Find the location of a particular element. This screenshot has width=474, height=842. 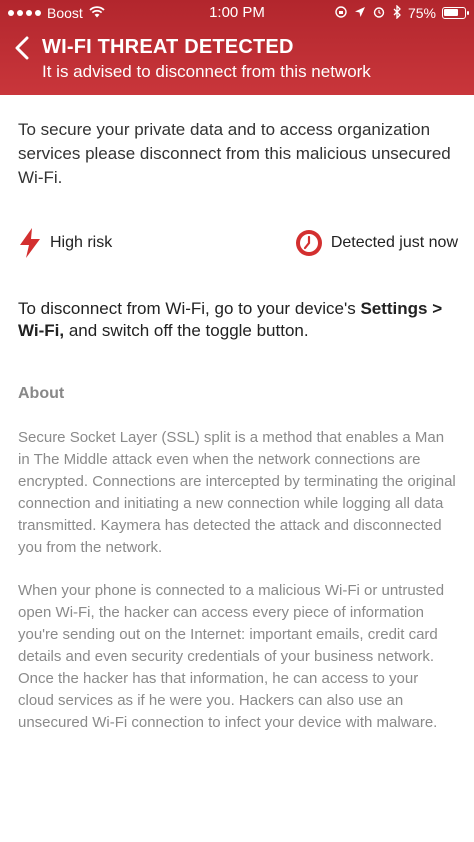

about-heading: About is located at coordinates (41, 393).